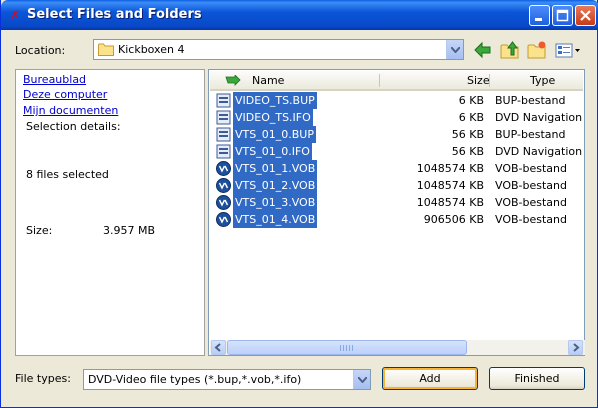 This screenshot has height=408, width=598. What do you see at coordinates (568, 50) in the screenshot?
I see `view-menu-icon` at bounding box center [568, 50].